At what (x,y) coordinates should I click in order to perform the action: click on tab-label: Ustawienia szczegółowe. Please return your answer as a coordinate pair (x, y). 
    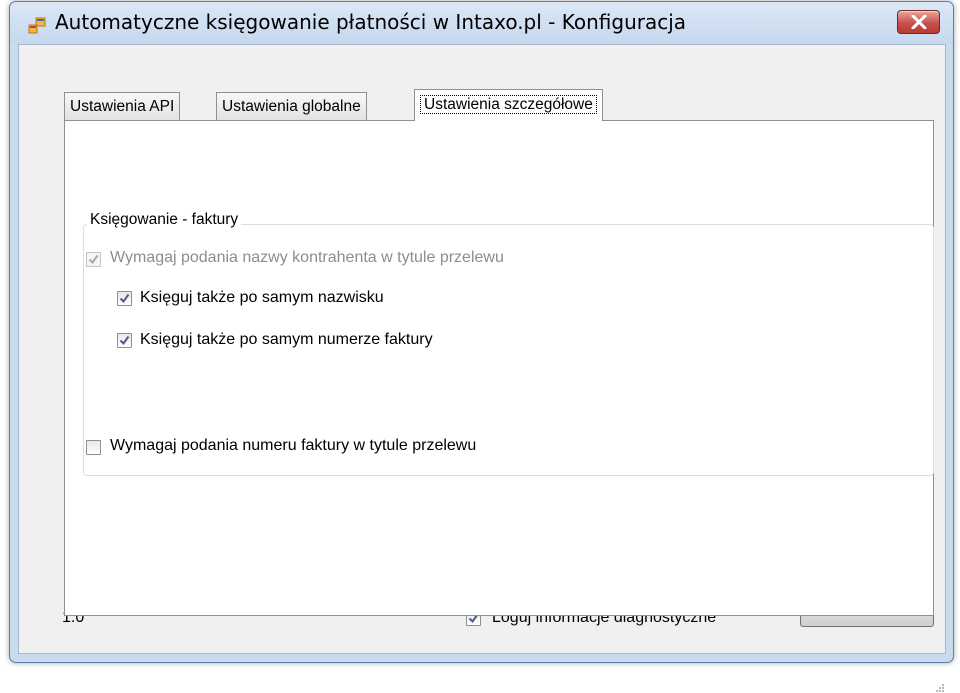
    Looking at the image, I should click on (508, 104).